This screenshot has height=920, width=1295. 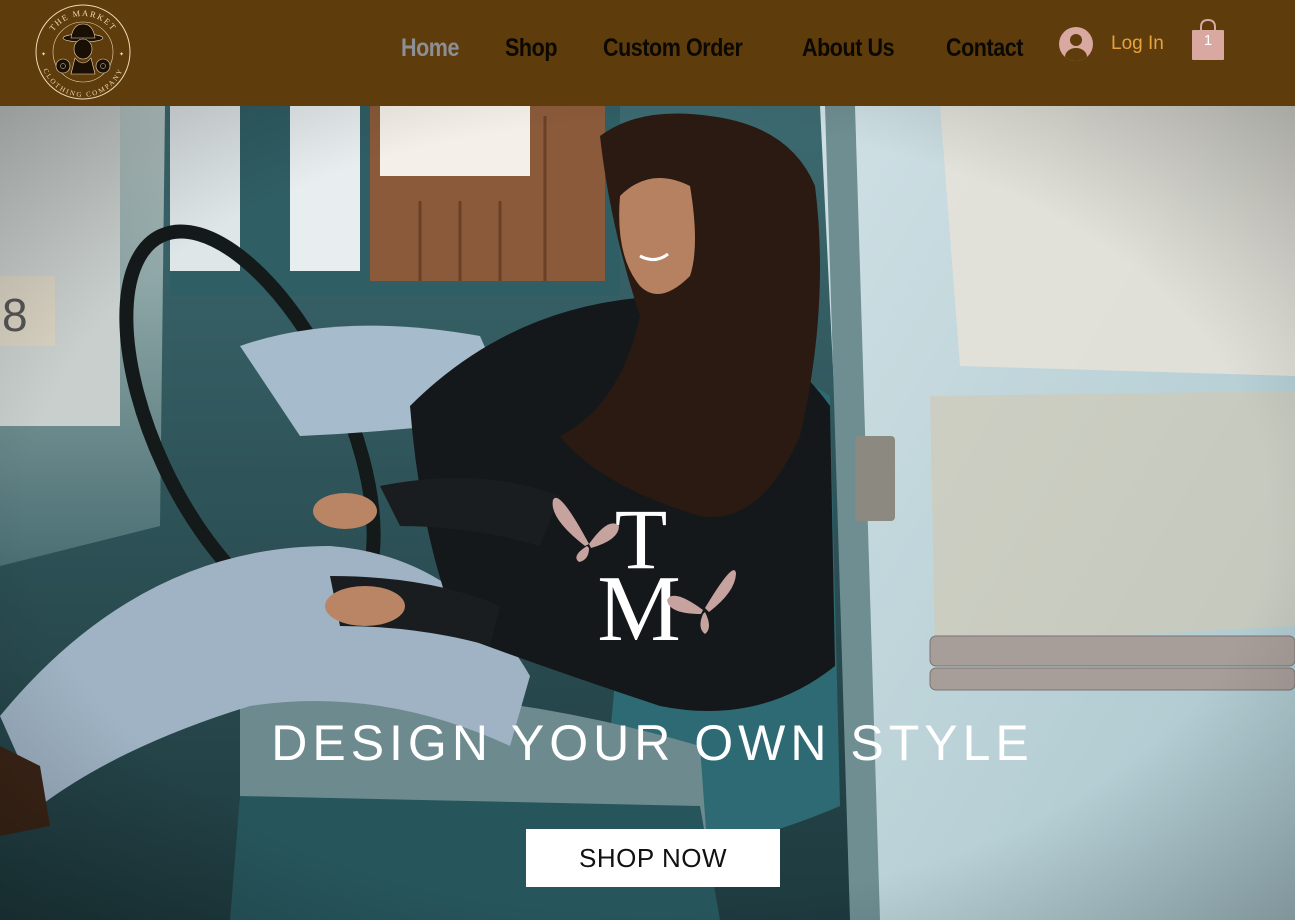 I want to click on main-navigation: Home Shop Custom Order About Us Contact, so click(x=737, y=48).